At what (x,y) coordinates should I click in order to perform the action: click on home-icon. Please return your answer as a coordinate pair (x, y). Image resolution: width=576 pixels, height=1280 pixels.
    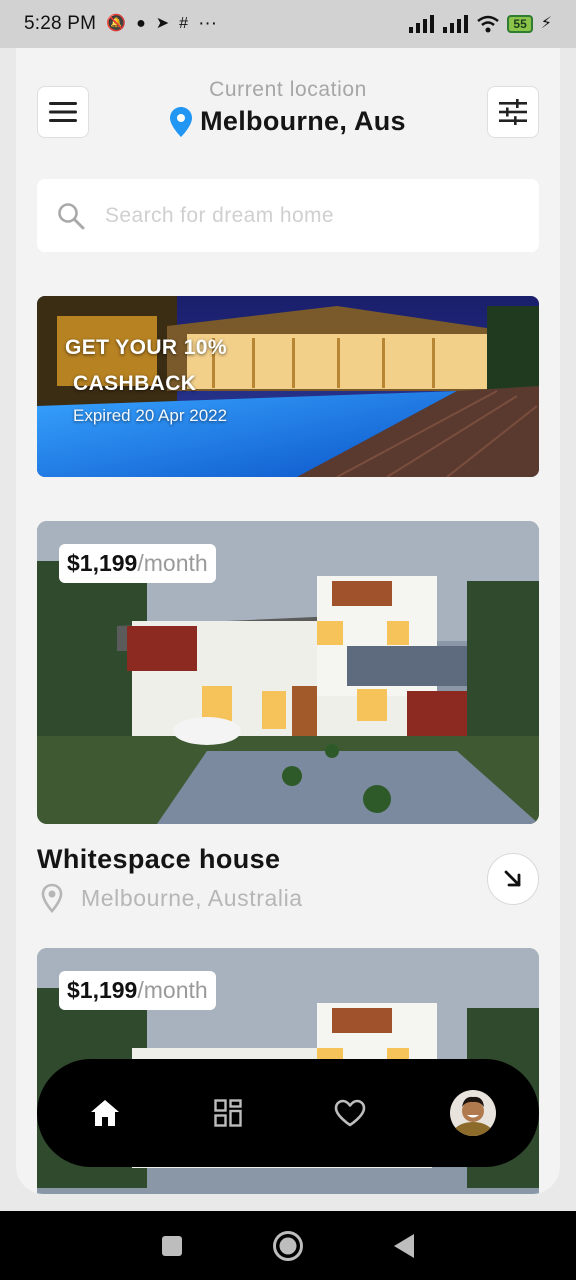
    Looking at the image, I should click on (105, 1113).